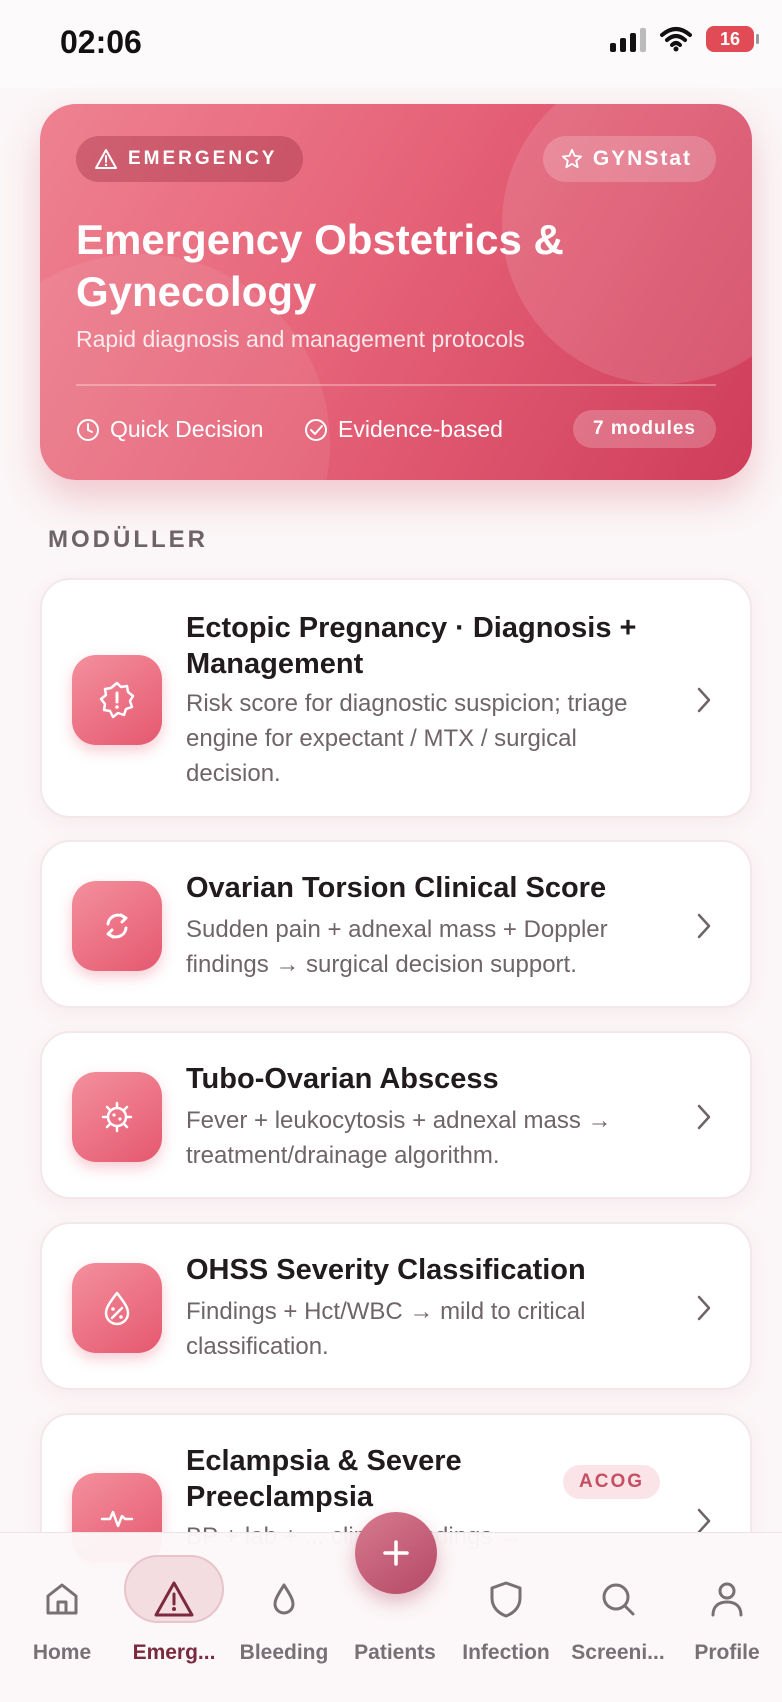 The width and height of the screenshot is (782, 1702). What do you see at coordinates (611, 1482) in the screenshot?
I see `acog-tag: ACOG` at bounding box center [611, 1482].